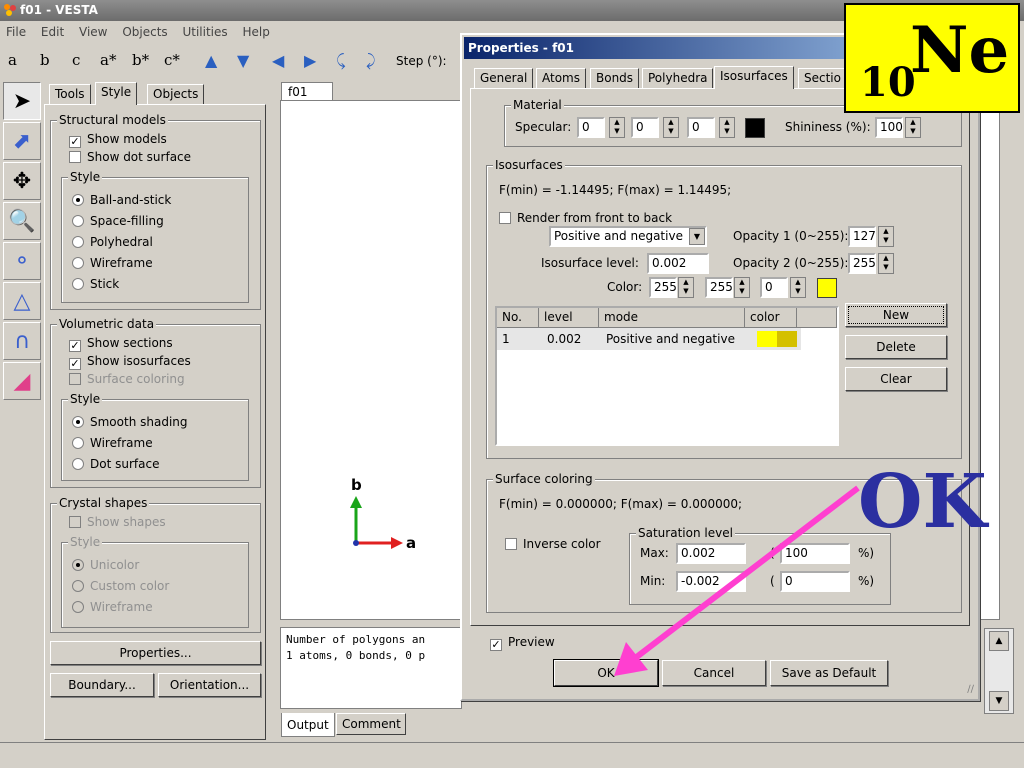 The image size is (1024, 768). What do you see at coordinates (112, 607) in the screenshot?
I see `crystal-wireframe-radio: Wireframe` at bounding box center [112, 607].